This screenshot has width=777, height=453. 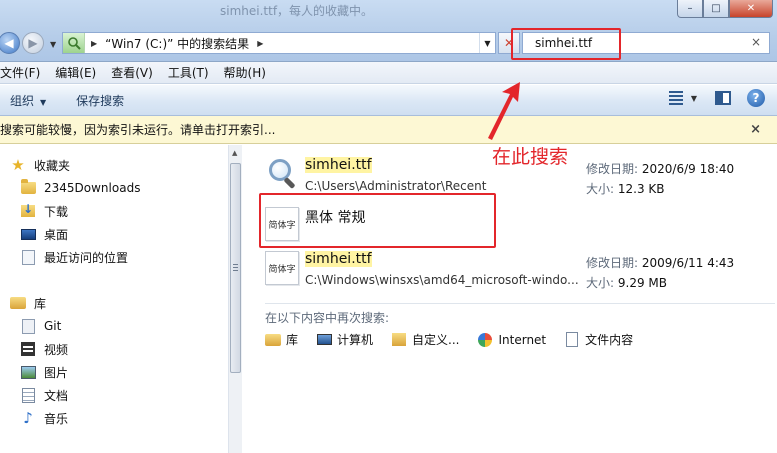 I want to click on nav-item-label: Git, so click(x=53, y=326).